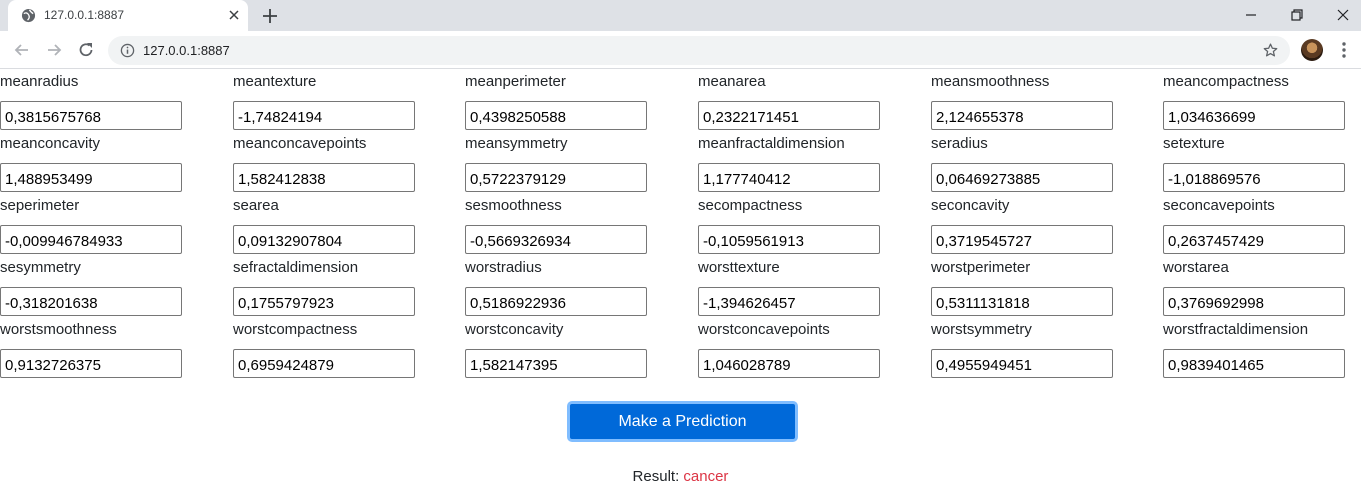 The image size is (1361, 502). What do you see at coordinates (275, 81) in the screenshot?
I see `field-label-meantexture: meantexture` at bounding box center [275, 81].